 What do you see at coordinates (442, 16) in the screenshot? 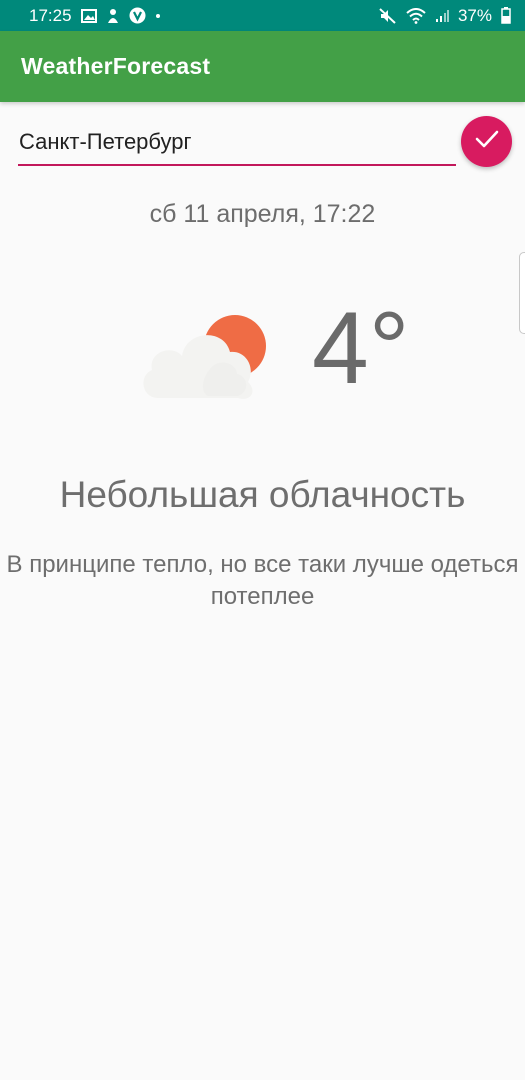
I see `signal-icon` at bounding box center [442, 16].